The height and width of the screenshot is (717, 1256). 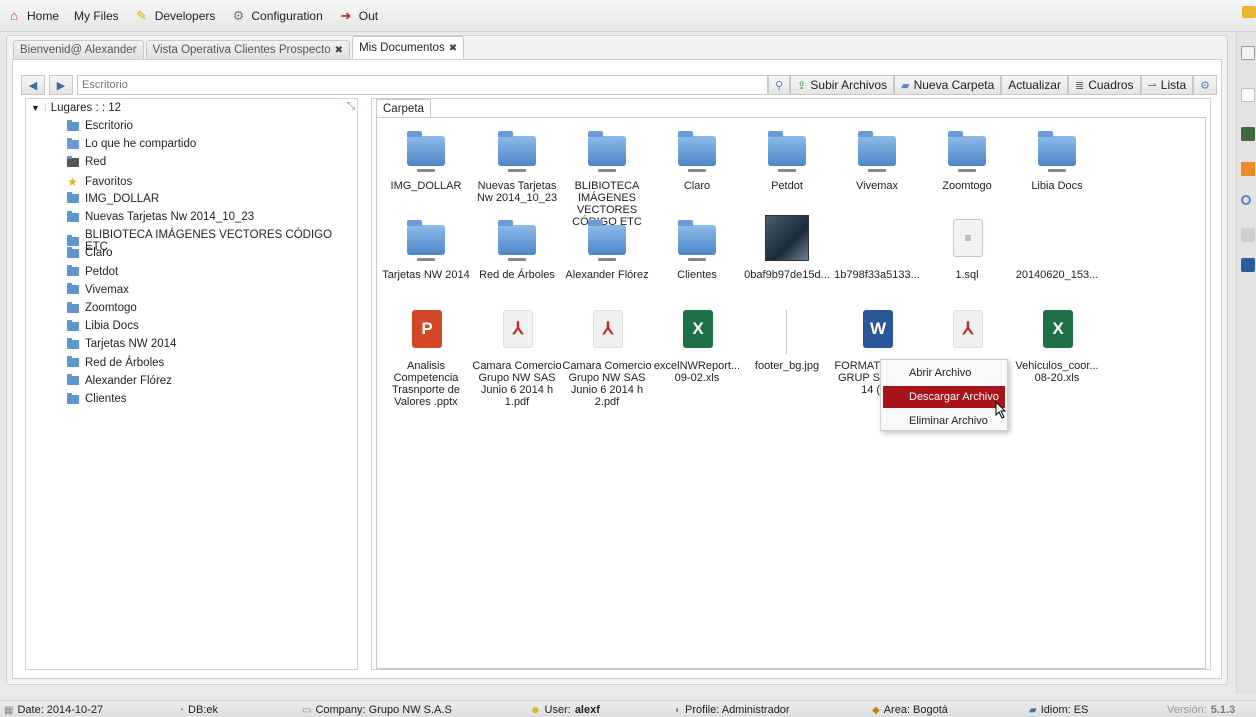 I want to click on file-item: Tarjetas NW 2014, so click(x=426, y=250).